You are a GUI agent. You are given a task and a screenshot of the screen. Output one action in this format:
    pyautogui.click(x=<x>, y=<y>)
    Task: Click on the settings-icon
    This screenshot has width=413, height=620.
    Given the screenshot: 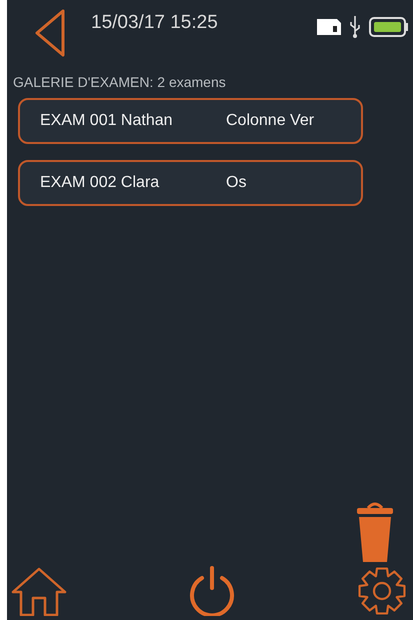 What is the action you would take?
    pyautogui.click(x=382, y=591)
    